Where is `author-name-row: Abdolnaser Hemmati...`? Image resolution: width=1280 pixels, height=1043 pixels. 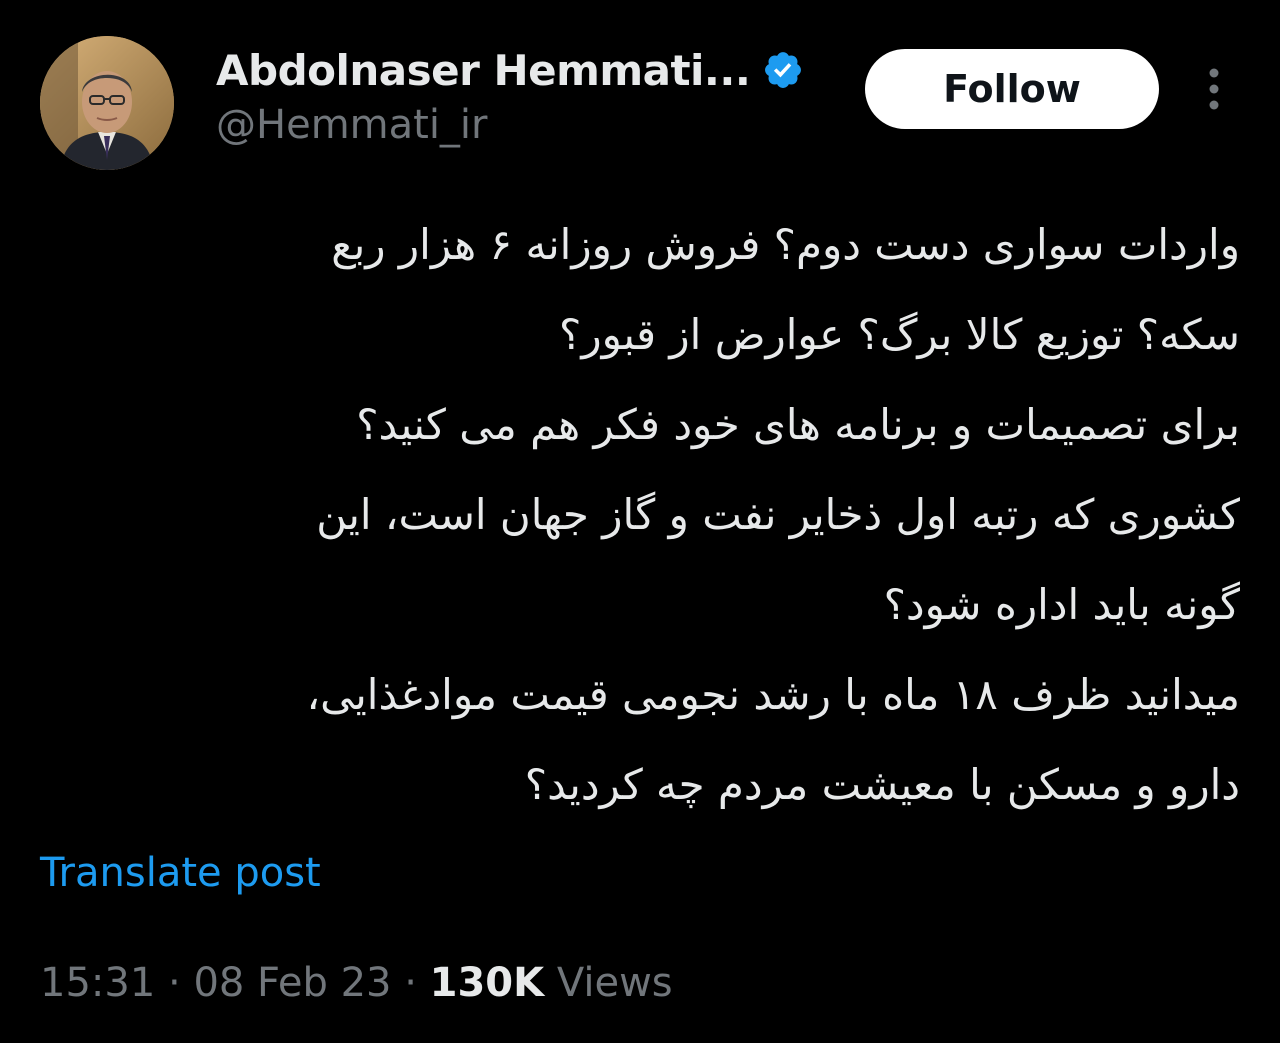 author-name-row: Abdolnaser Hemmati... is located at coordinates (510, 70).